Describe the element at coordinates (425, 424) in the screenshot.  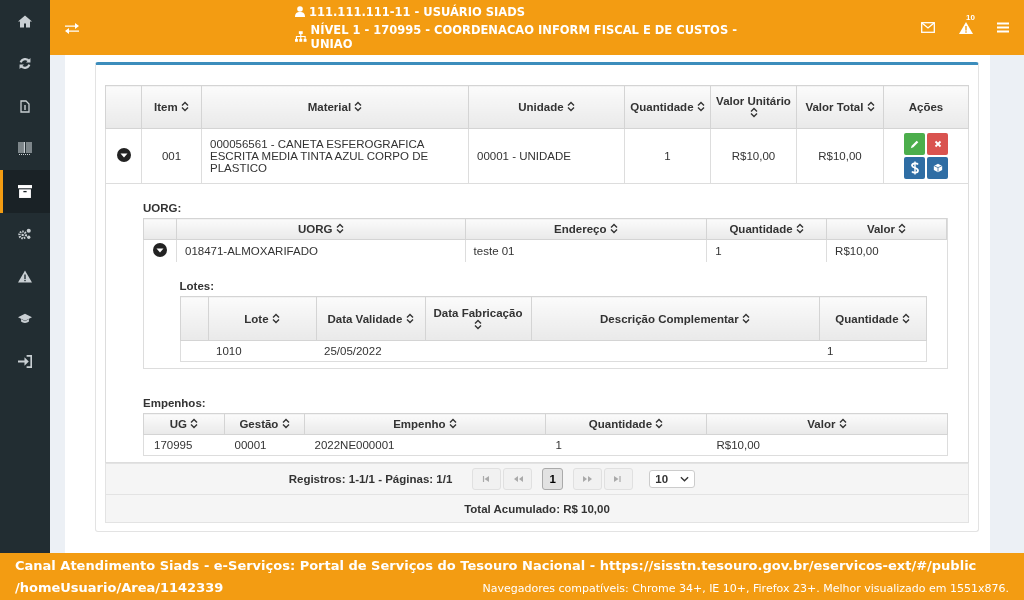
I see `column-header: Empenho` at that location.